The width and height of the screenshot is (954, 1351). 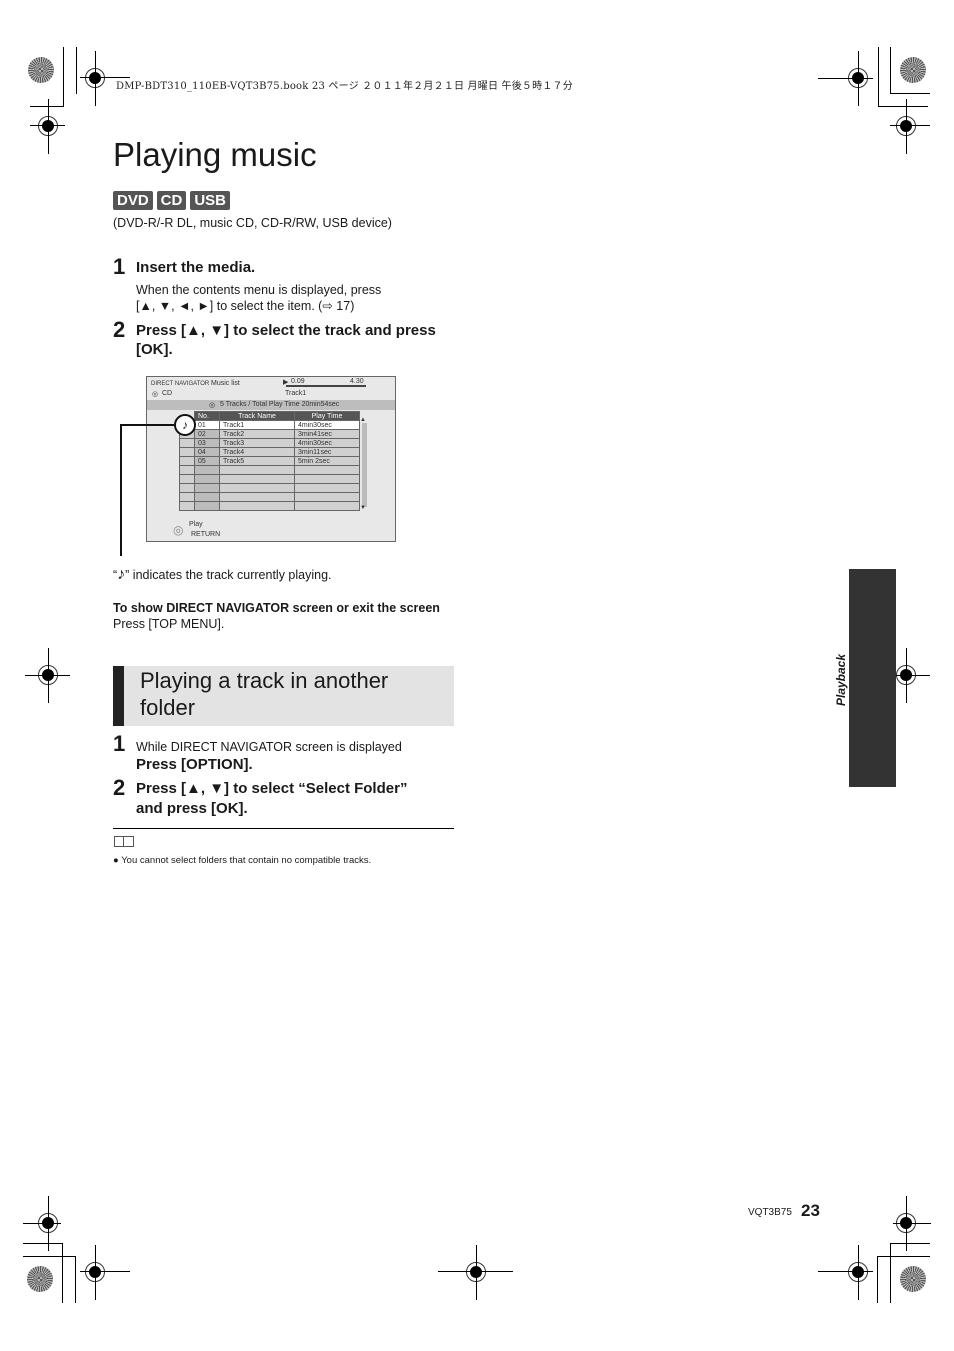 What do you see at coordinates (272, 788) in the screenshot?
I see `step-title: Press [▲, ▼] to select “Select Folder”` at bounding box center [272, 788].